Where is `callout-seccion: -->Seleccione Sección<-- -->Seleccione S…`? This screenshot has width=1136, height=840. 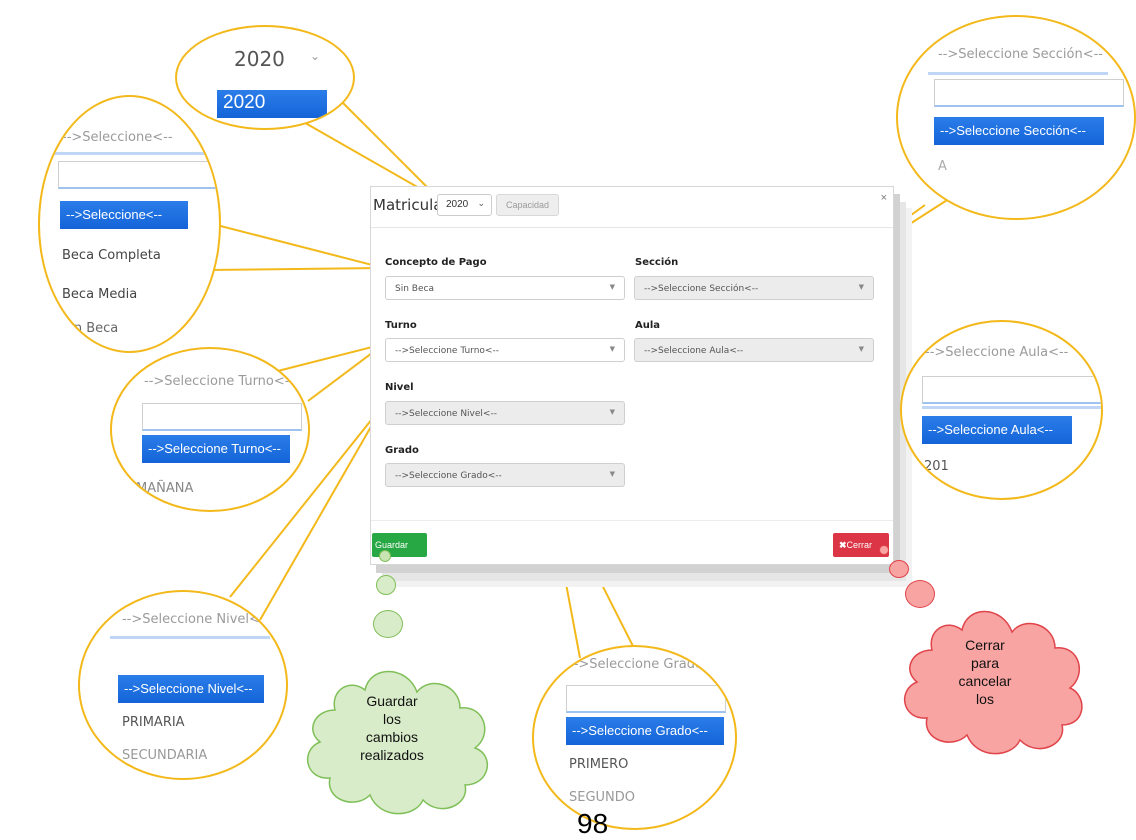
callout-seccion: -->Seleccione Sección<-- -->Seleccione S… is located at coordinates (1016, 117).